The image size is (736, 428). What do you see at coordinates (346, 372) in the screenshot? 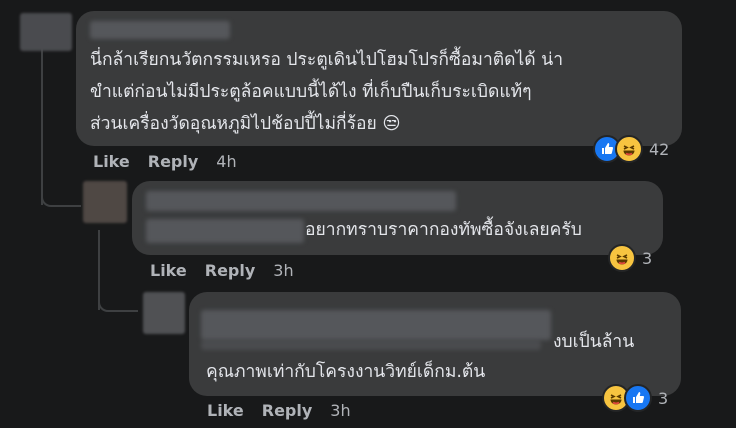
I see `comment-text-line: คุณภาพเท่ากับโครงงานวิทย์เด็กม.ต้น` at bounding box center [346, 372].